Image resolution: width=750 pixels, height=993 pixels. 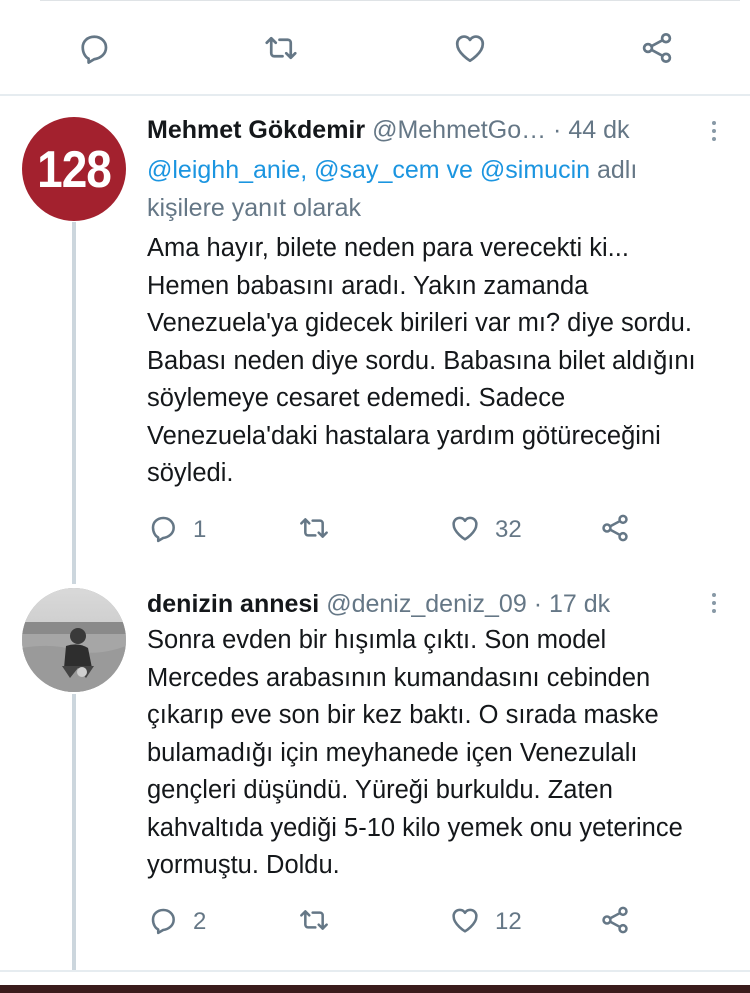 I want to click on display-name: denizin annesi, so click(x=233, y=604).